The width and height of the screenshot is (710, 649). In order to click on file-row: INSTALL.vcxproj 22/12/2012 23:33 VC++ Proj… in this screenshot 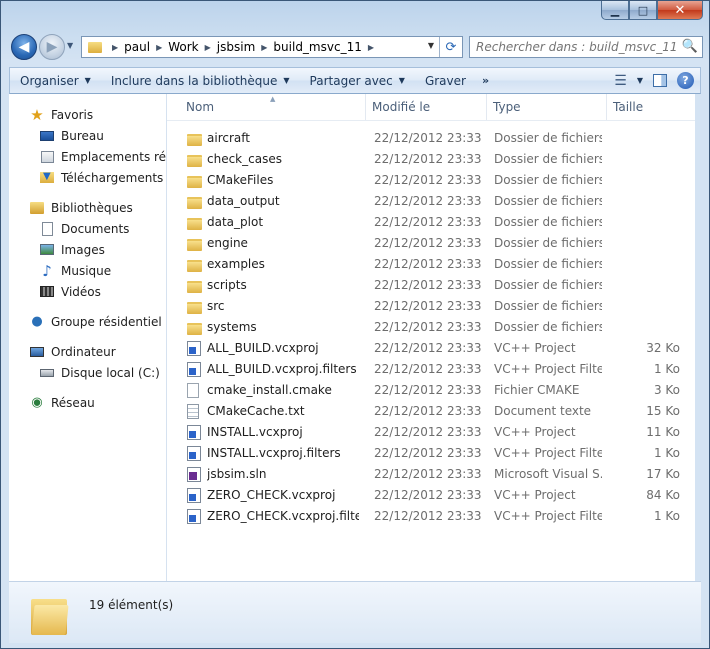, I will do `click(431, 432)`.